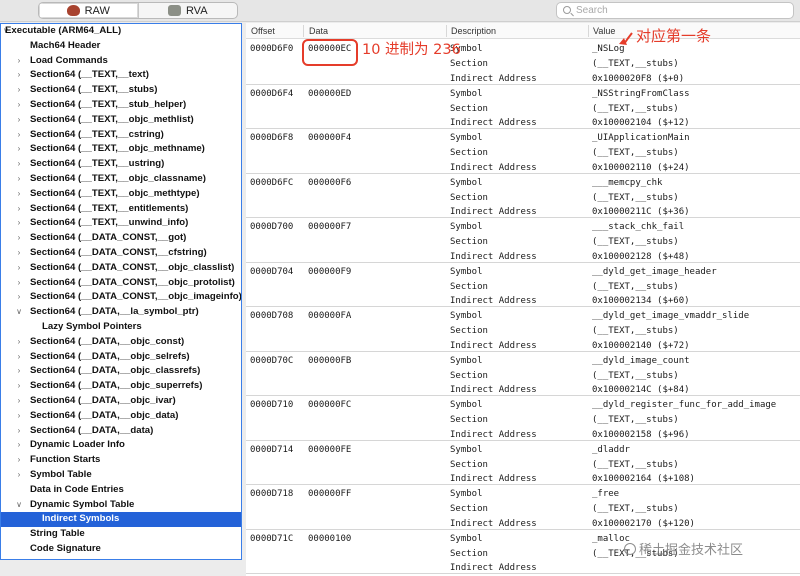  I want to click on column-header-description: Description, so click(473, 31).